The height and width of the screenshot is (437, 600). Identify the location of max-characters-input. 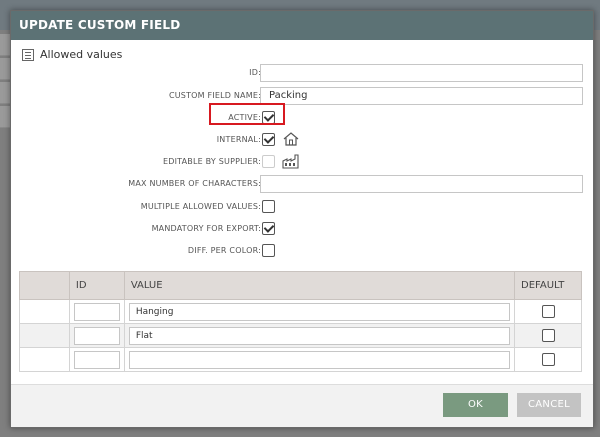
(421, 184).